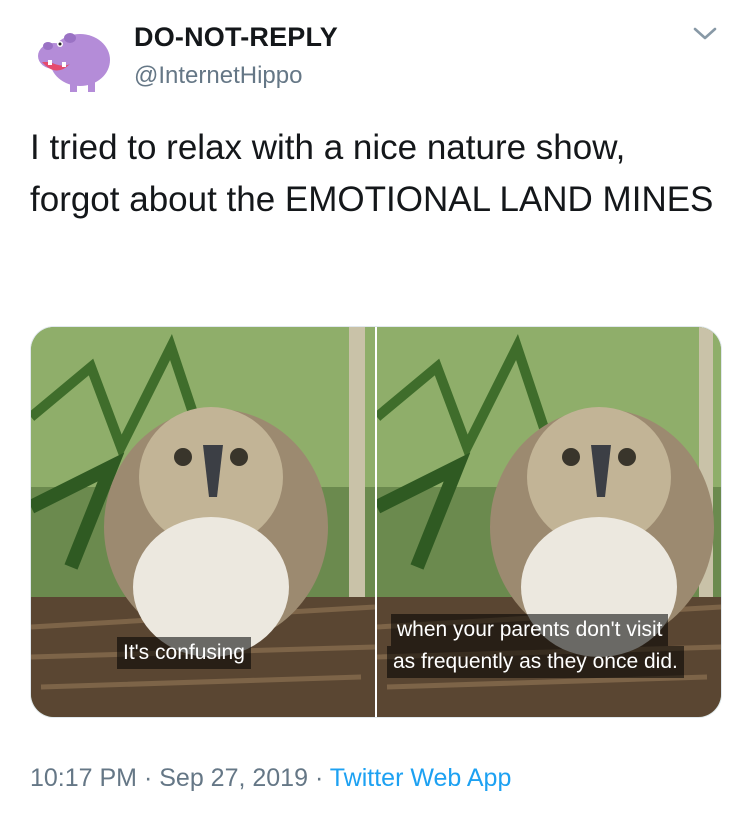 The height and width of the screenshot is (814, 750). I want to click on caption-left: It's confusing, so click(184, 653).